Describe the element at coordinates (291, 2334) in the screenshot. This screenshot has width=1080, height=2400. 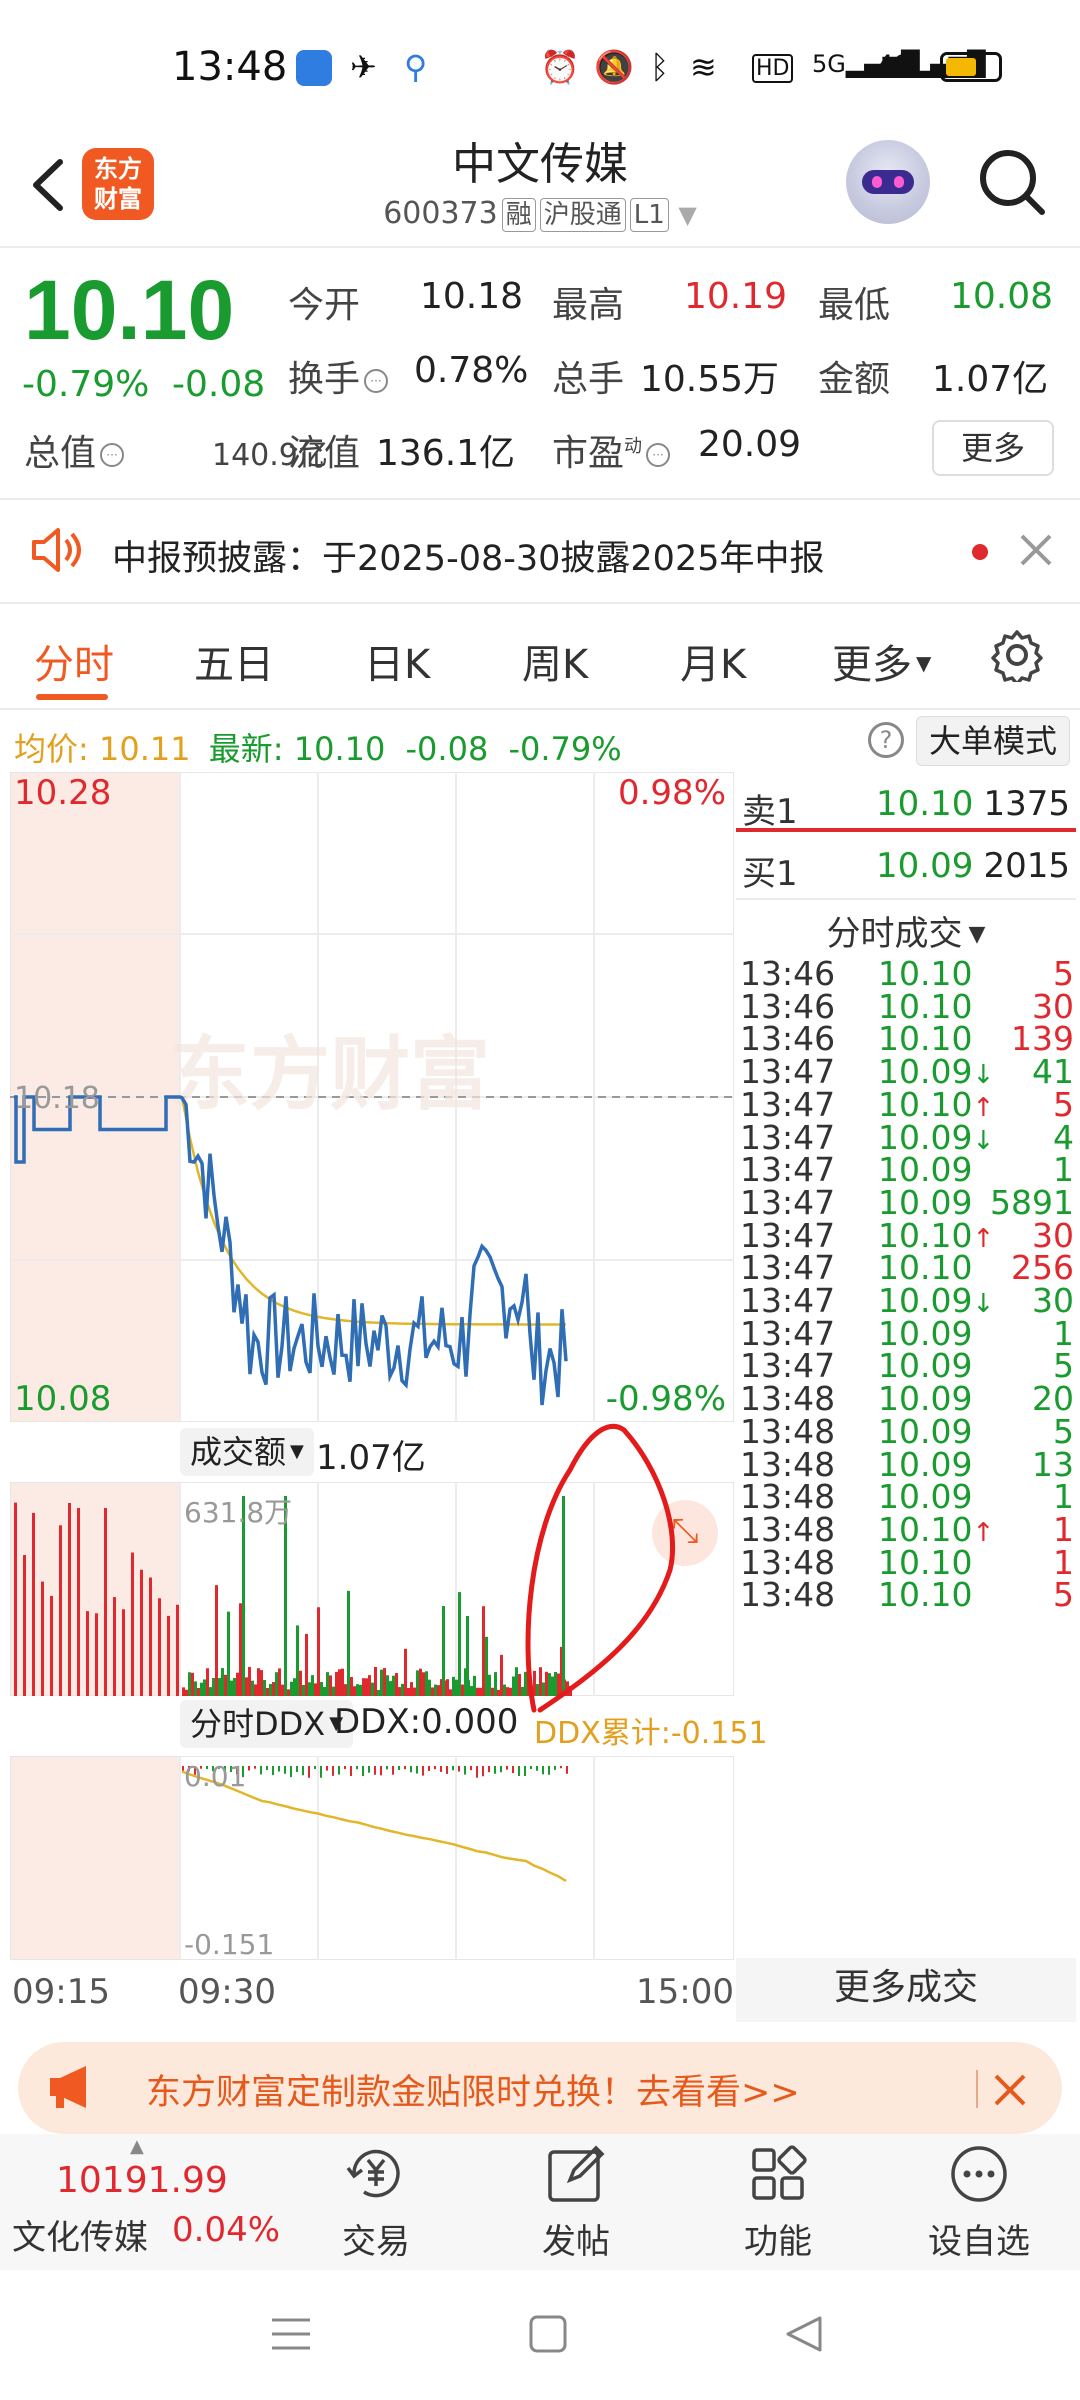
I see `menu-icon` at that location.